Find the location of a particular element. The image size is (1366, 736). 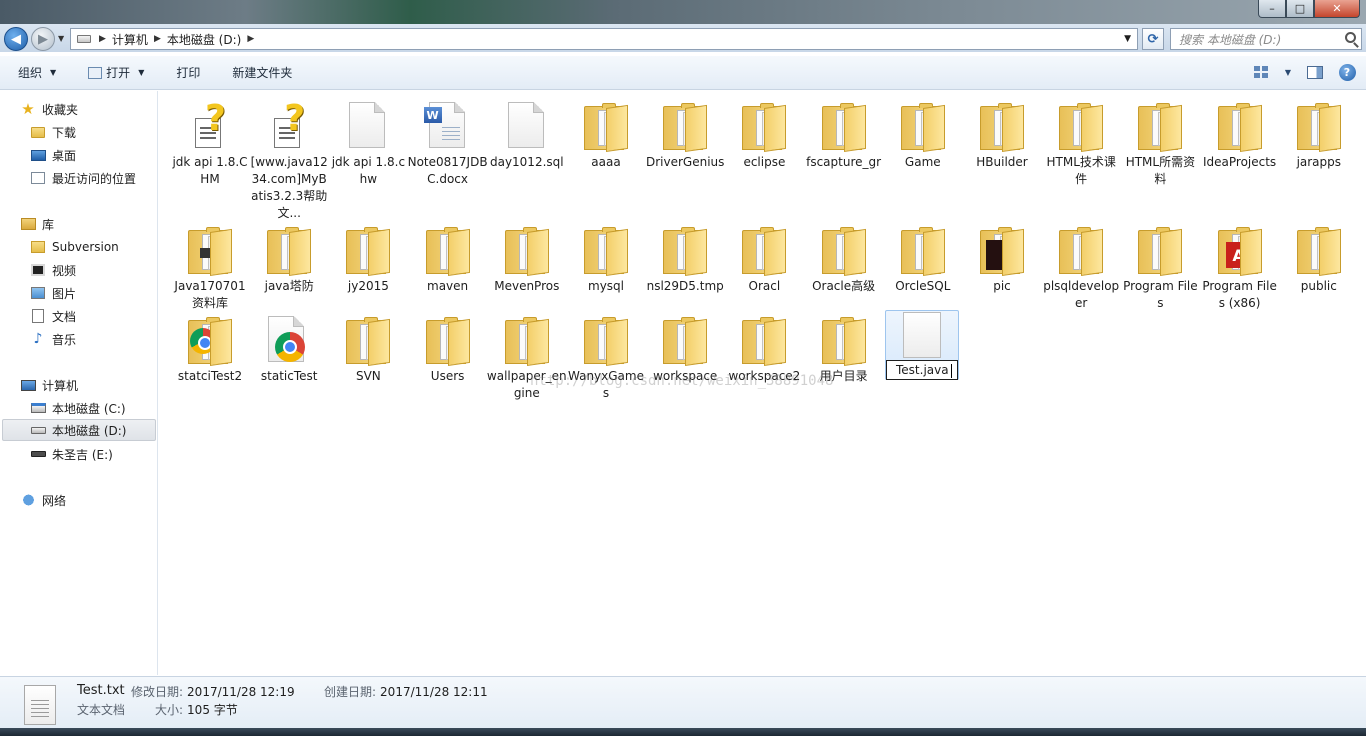

file-item: Program Files is located at coordinates (1160, 266).